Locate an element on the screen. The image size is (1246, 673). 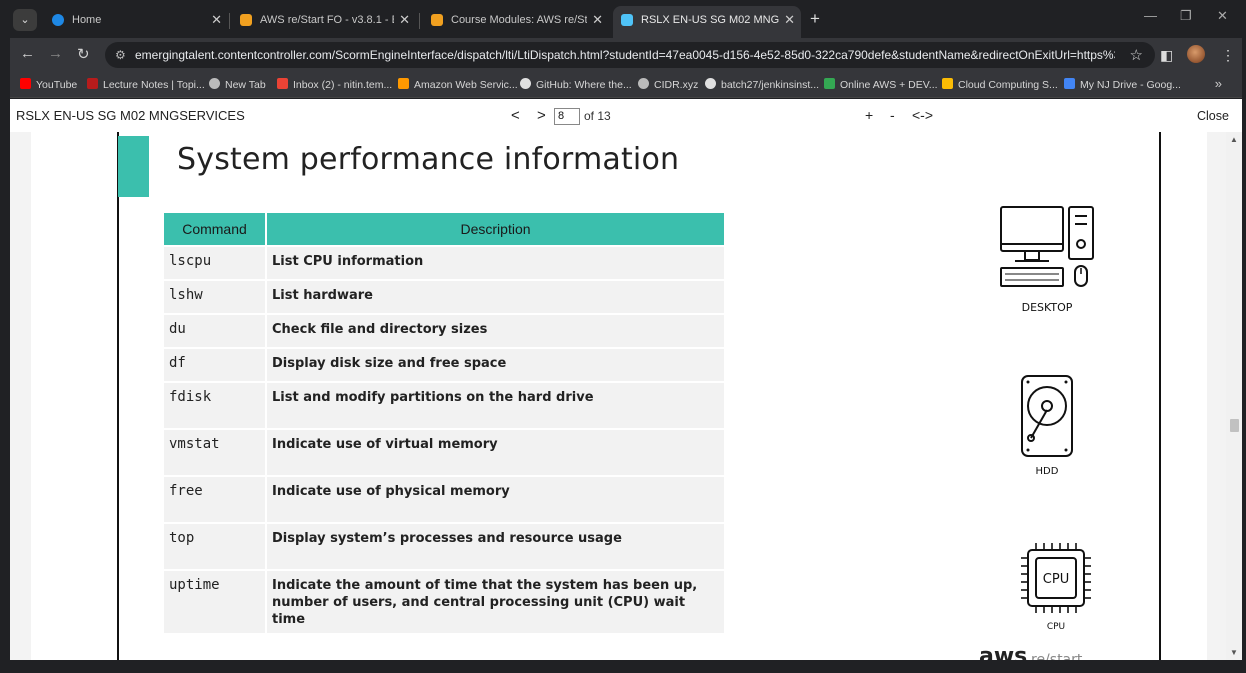
tab-home: Home ✕ is located at coordinates (136, 20).